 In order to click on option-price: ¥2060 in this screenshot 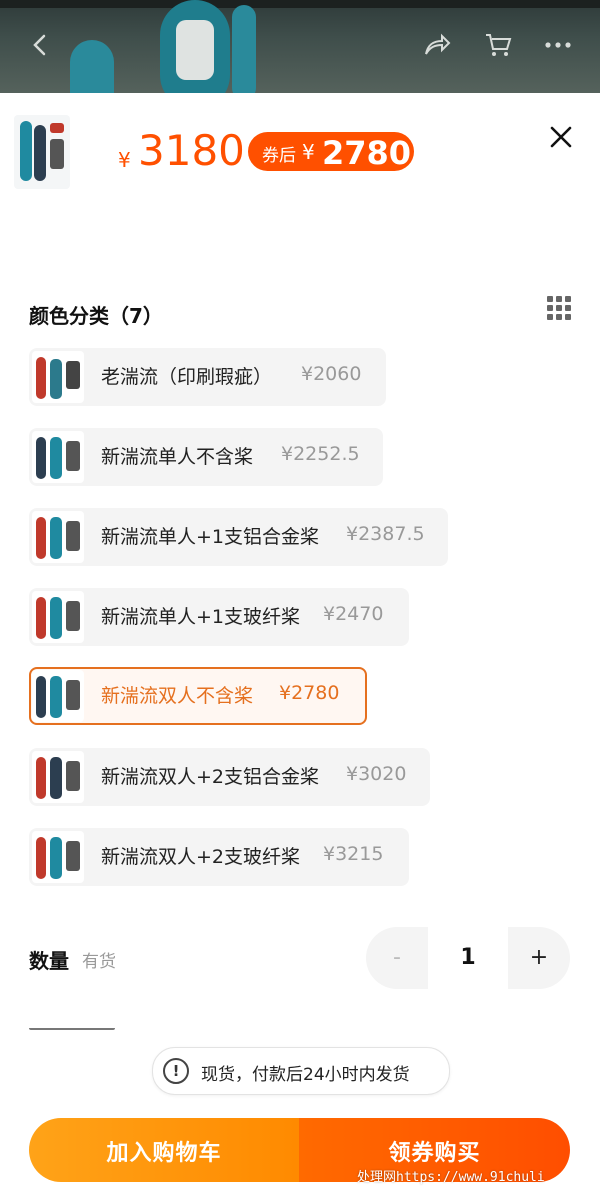, I will do `click(331, 374)`.